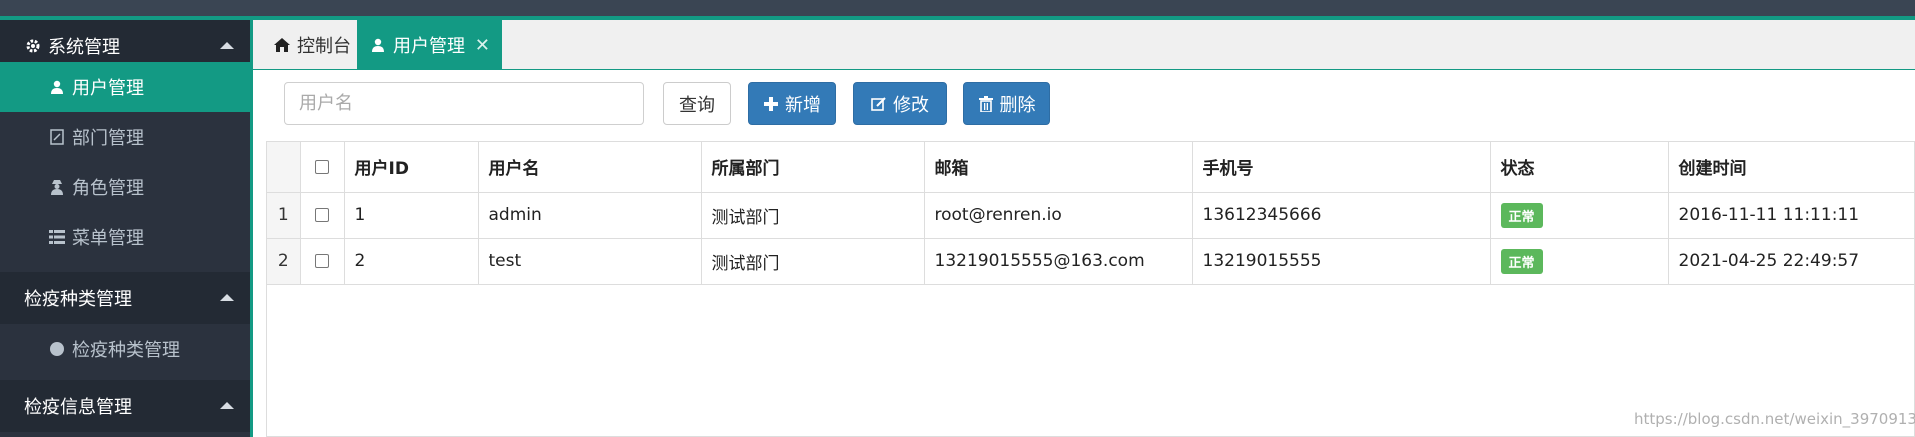 The height and width of the screenshot is (437, 1915). I want to click on trash-icon, so click(986, 103).